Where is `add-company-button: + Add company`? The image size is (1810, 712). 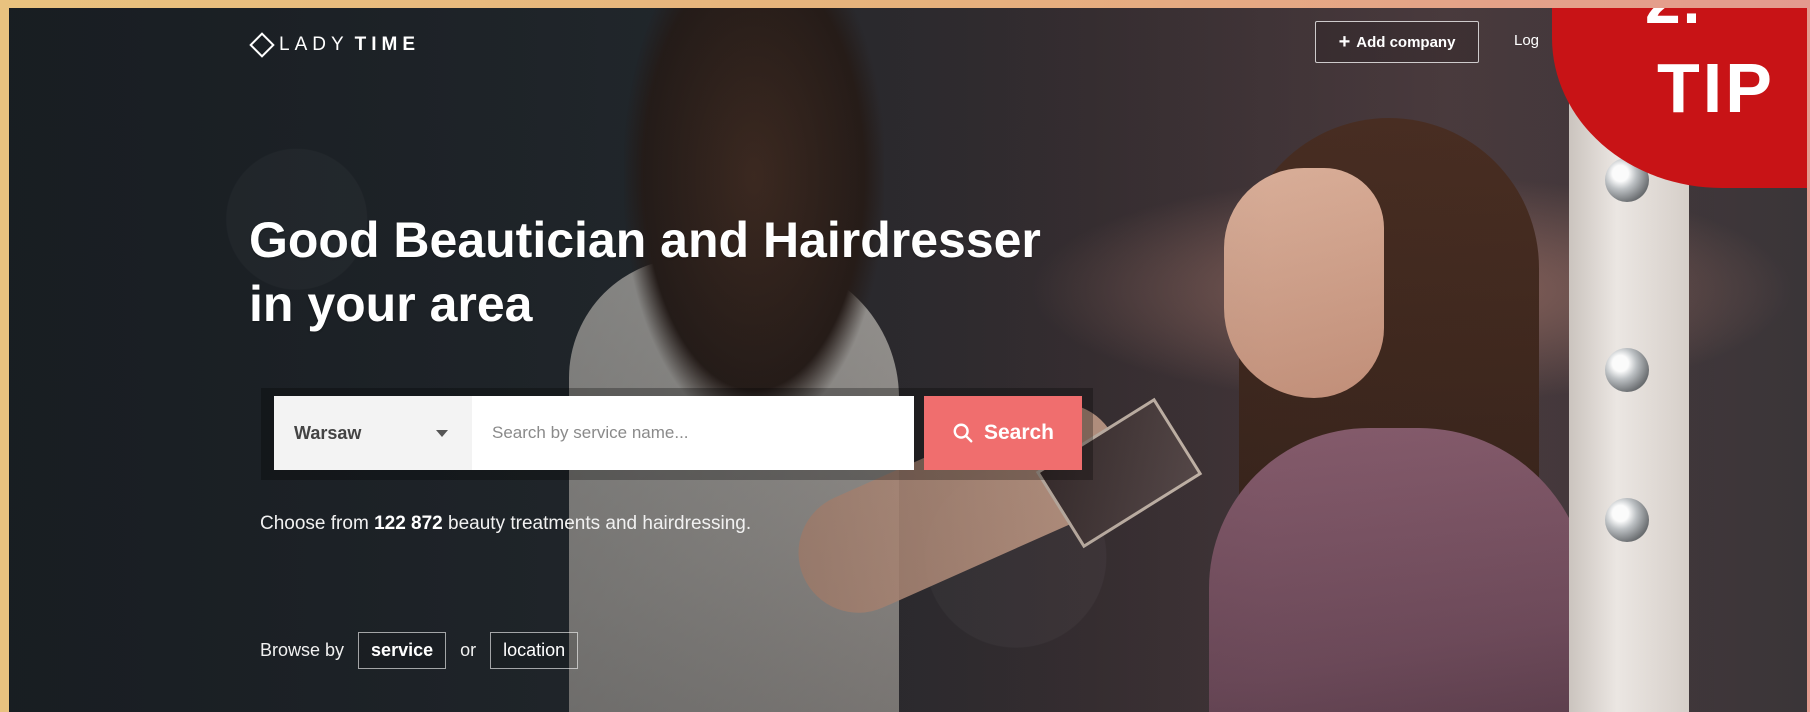 add-company-button: + Add company is located at coordinates (1397, 42).